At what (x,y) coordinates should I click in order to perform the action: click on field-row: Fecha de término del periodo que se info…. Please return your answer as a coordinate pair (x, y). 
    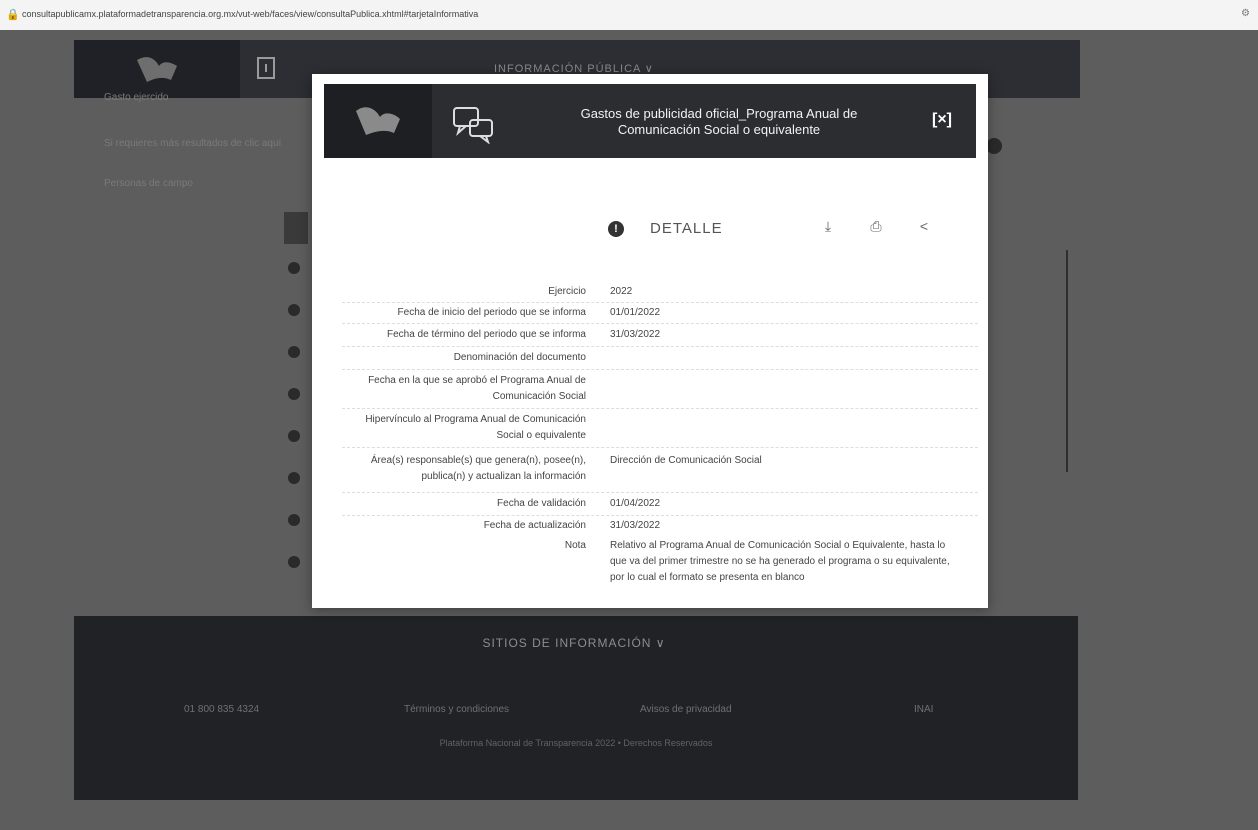
    Looking at the image, I should click on (660, 335).